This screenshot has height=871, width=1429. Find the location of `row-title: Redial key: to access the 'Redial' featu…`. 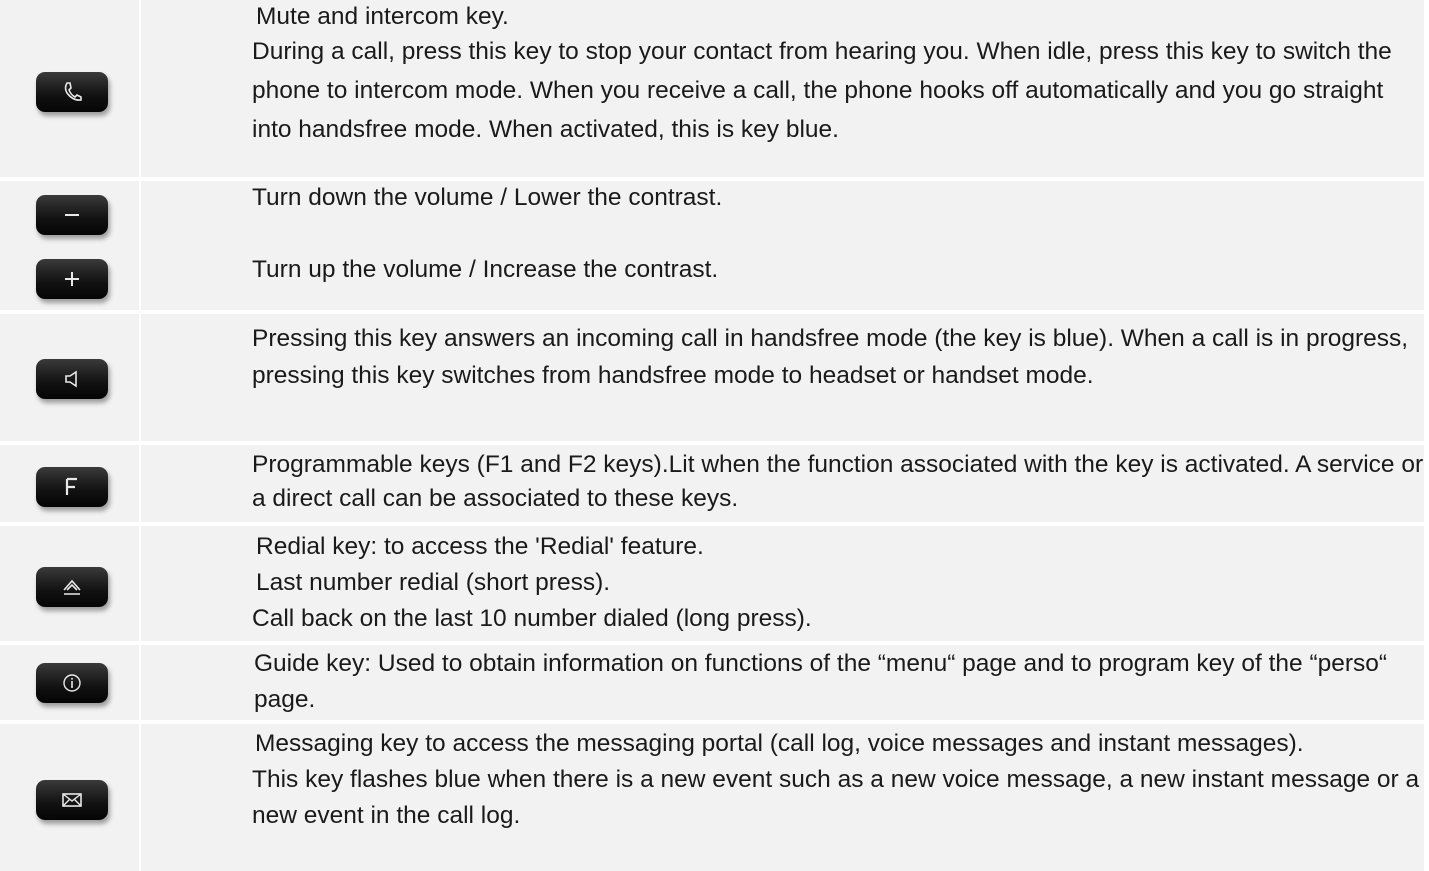

row-title: Redial key: to access the 'Redial' featu… is located at coordinates (480, 546).